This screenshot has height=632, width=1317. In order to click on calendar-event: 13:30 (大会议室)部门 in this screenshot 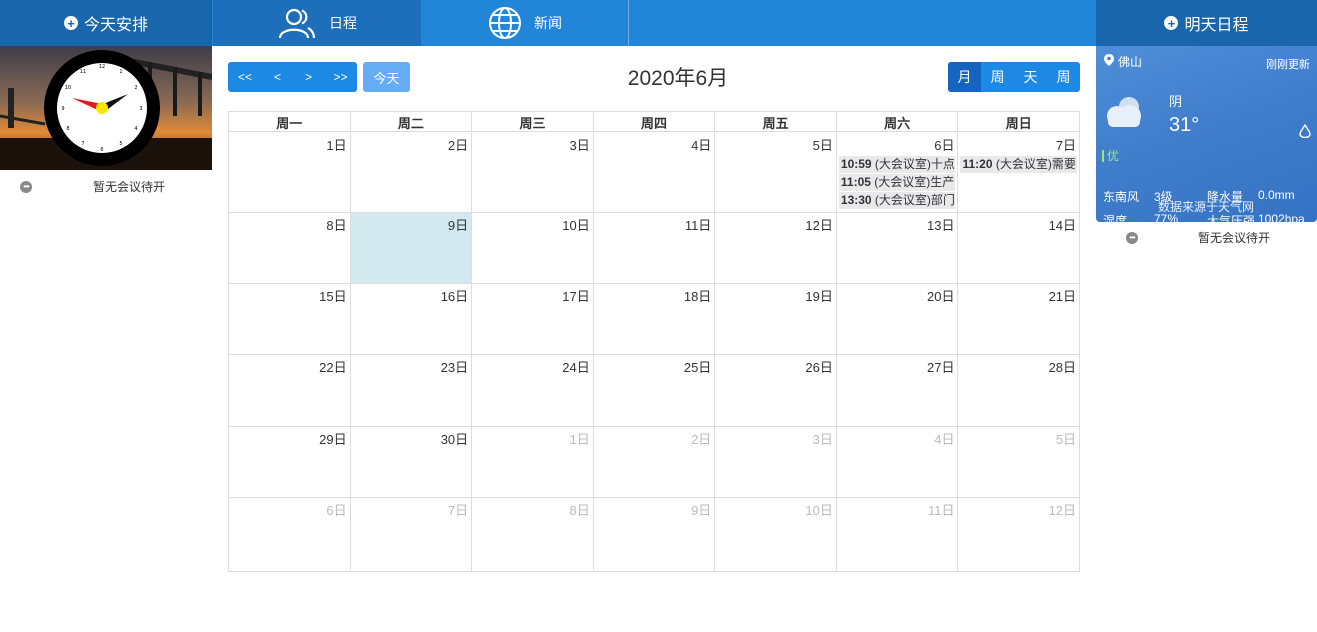, I will do `click(897, 200)`.